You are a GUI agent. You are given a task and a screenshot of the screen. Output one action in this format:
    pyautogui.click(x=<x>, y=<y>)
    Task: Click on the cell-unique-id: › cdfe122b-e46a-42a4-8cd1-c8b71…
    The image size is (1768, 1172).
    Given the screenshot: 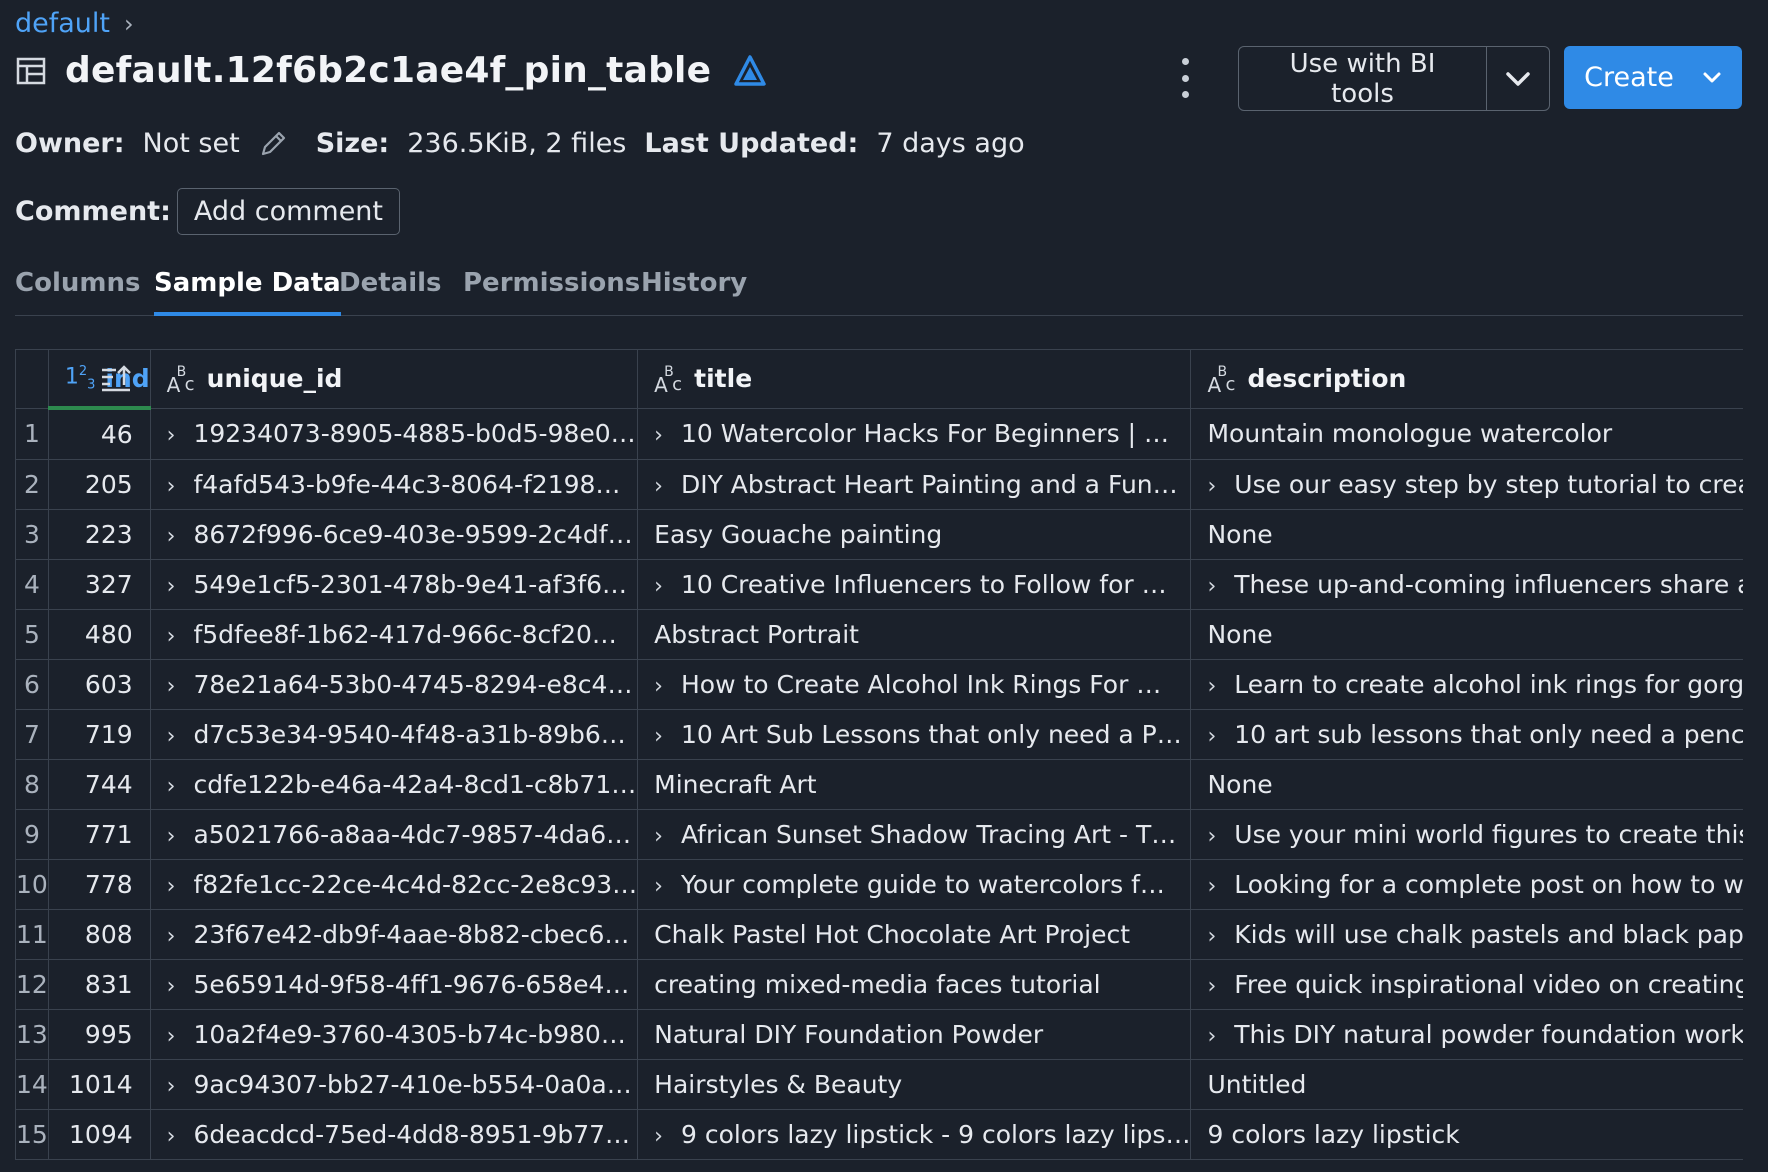 What is the action you would take?
    pyautogui.click(x=394, y=784)
    